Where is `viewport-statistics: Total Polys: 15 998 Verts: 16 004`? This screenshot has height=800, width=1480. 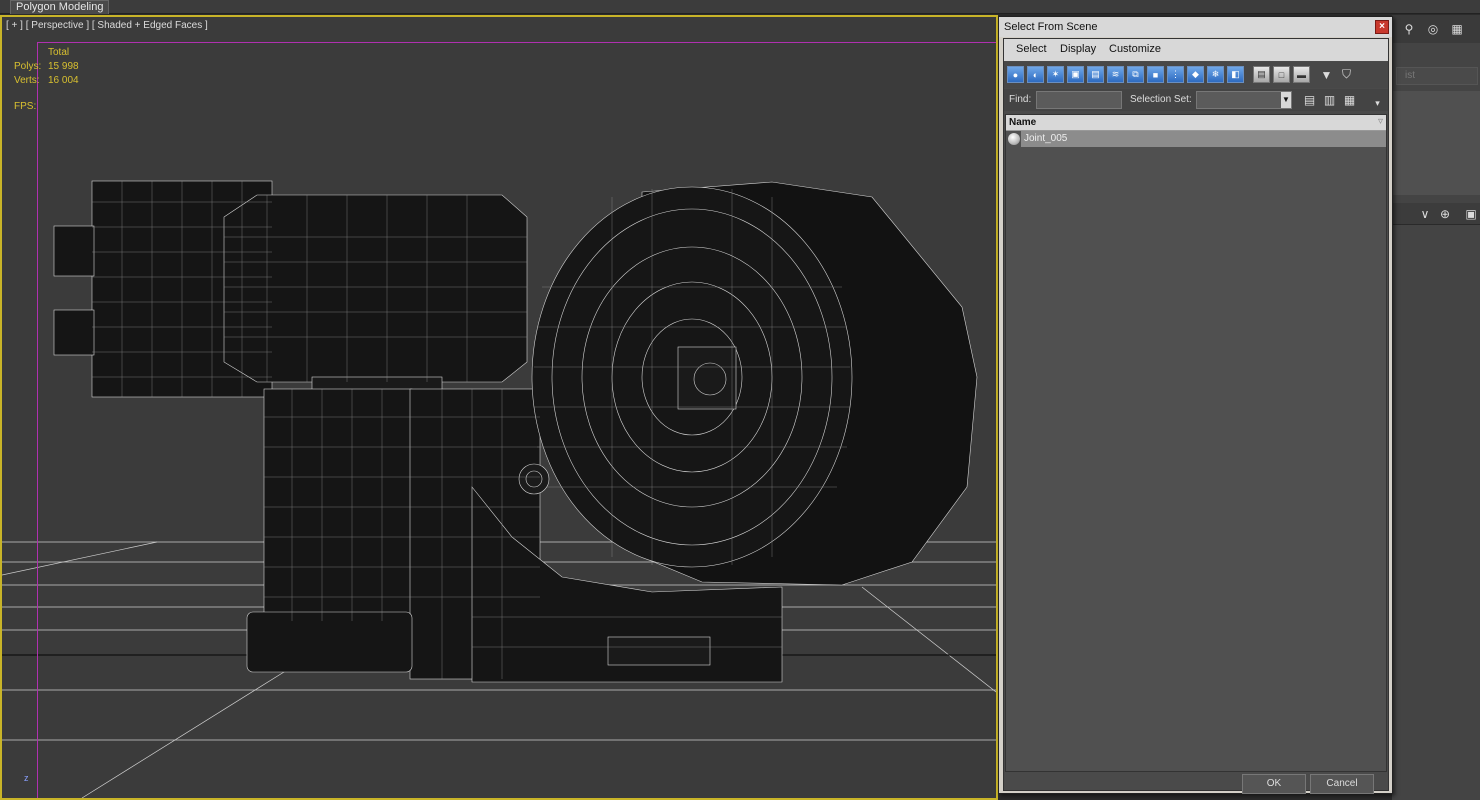
viewport-statistics: Total Polys: 15 998 Verts: 16 004 is located at coordinates (61, 67).